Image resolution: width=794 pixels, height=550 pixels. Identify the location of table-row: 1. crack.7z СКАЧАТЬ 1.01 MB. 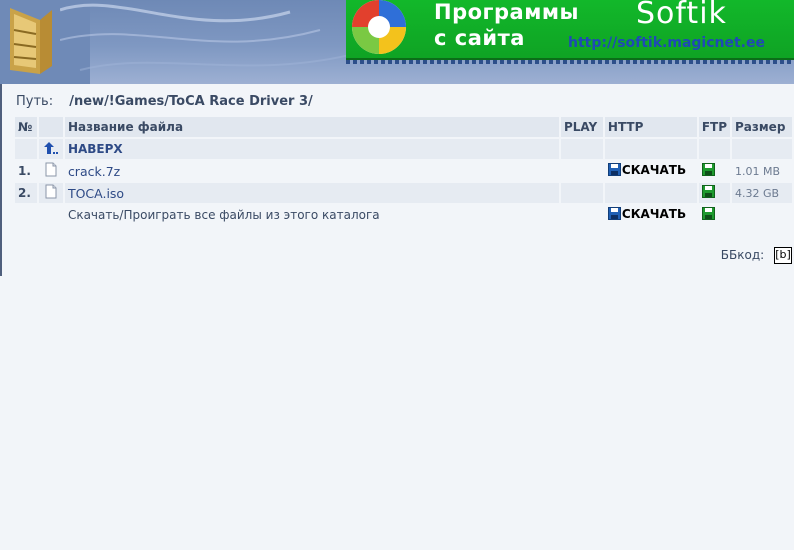
(403, 171).